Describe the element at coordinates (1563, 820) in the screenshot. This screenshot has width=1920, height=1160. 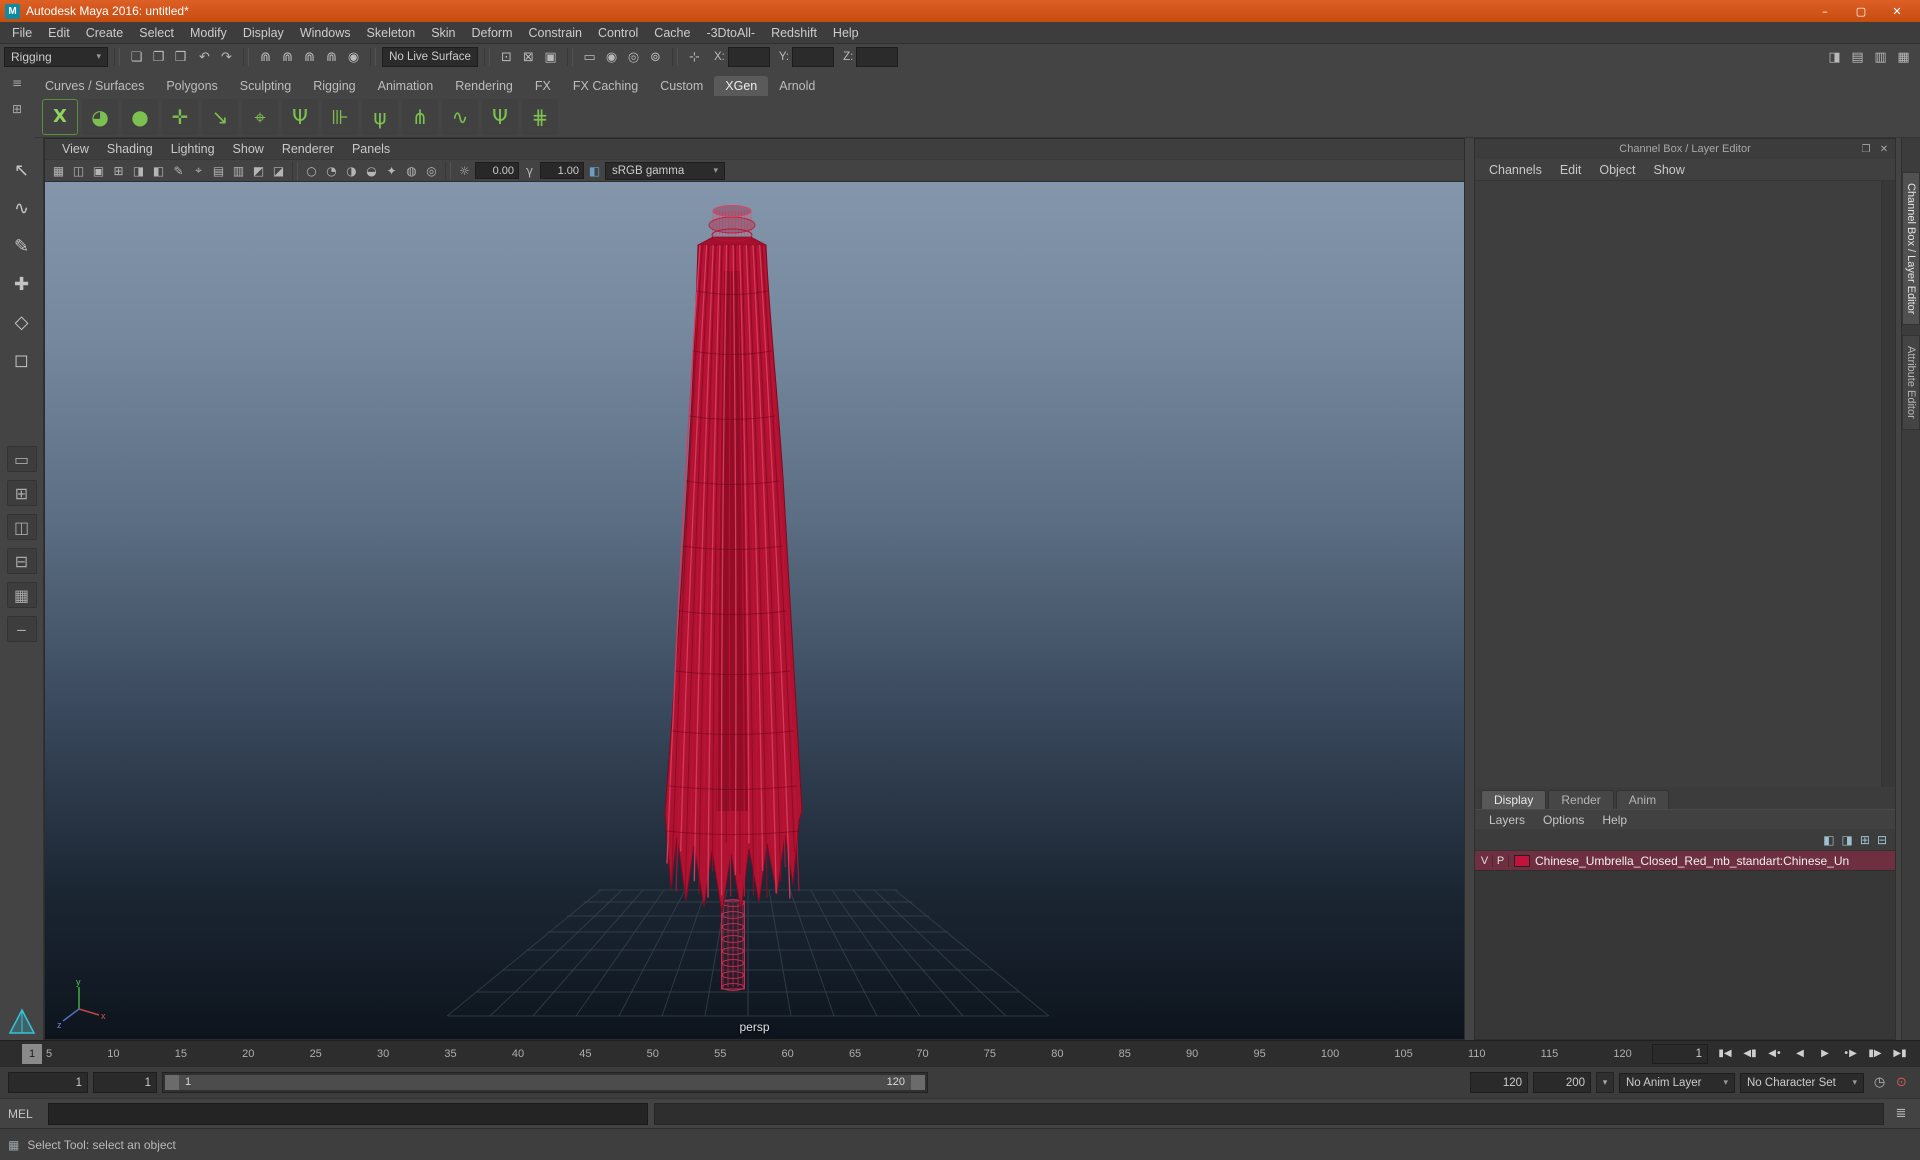
I see `layer-menu-options: Options` at that location.